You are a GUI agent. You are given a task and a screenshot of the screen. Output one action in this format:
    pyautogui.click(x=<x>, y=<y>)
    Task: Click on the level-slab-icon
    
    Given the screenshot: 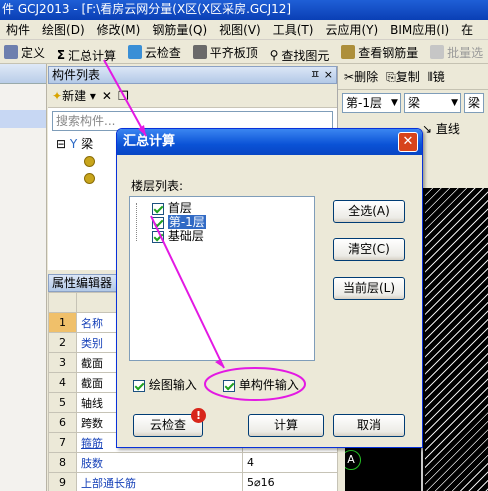 What is the action you would take?
    pyautogui.click(x=199, y=52)
    